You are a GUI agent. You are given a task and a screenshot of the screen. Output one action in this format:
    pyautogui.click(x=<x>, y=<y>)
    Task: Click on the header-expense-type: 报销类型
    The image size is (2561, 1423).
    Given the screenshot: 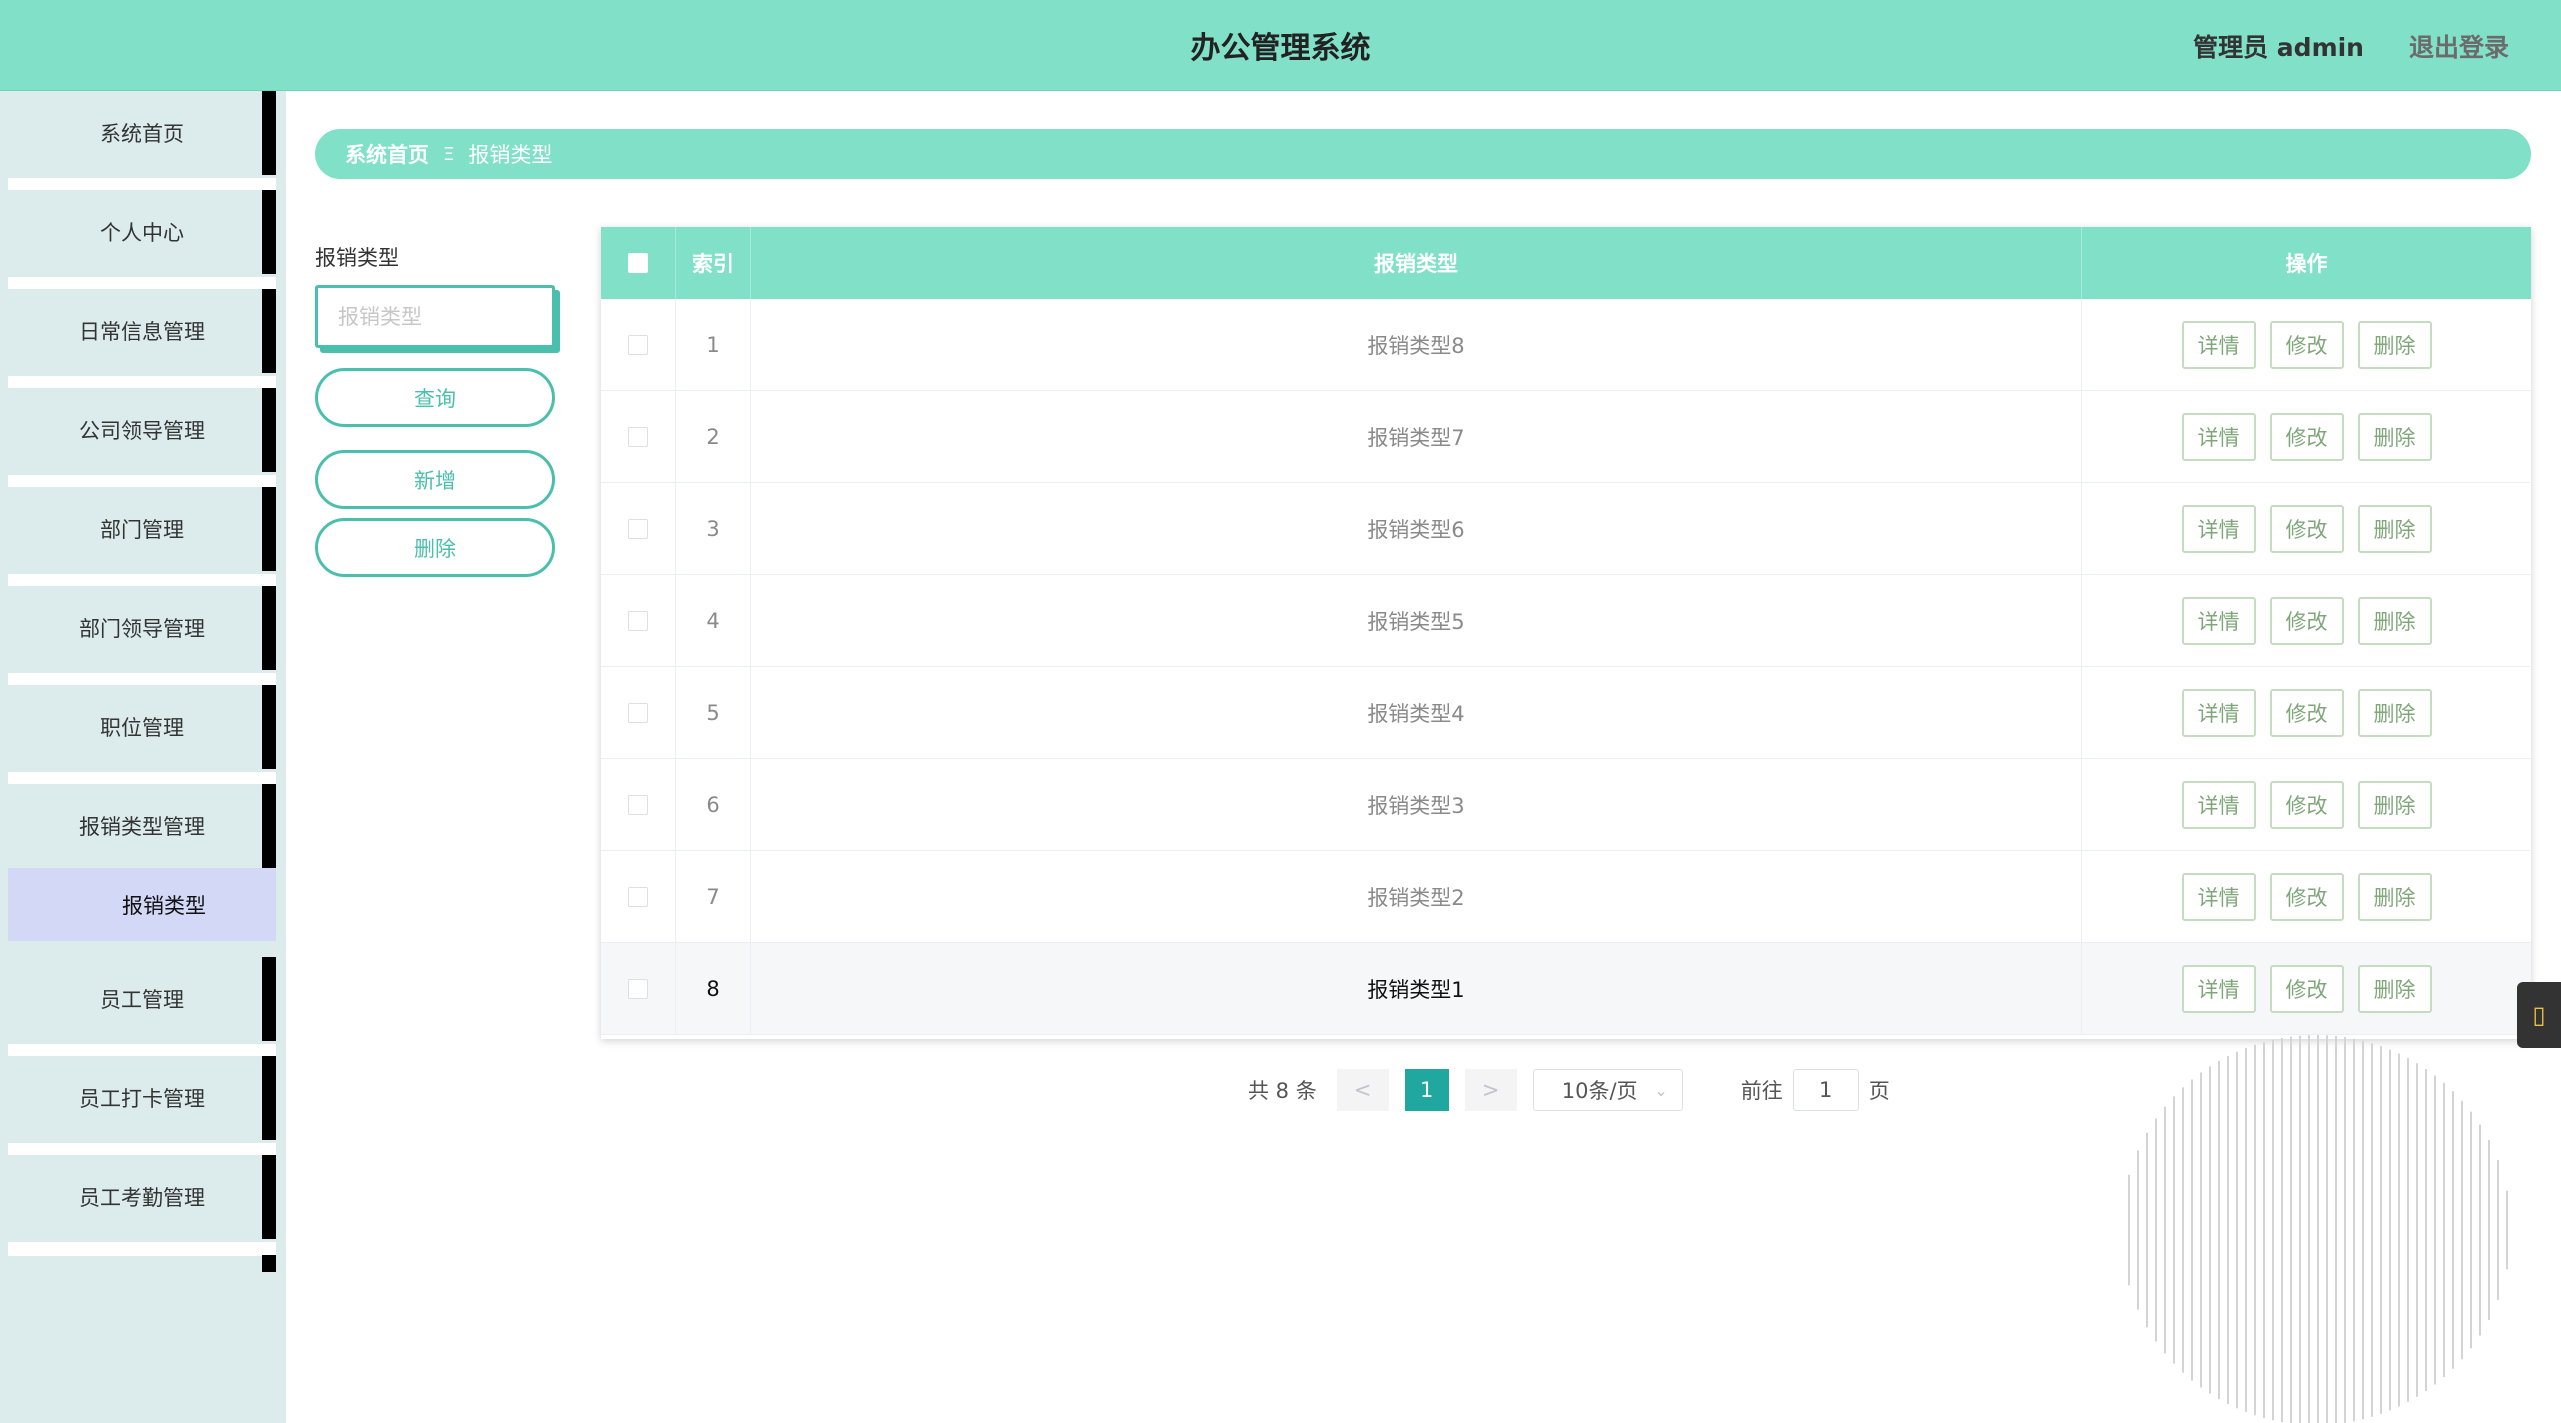 What is the action you would take?
    pyautogui.click(x=1416, y=263)
    